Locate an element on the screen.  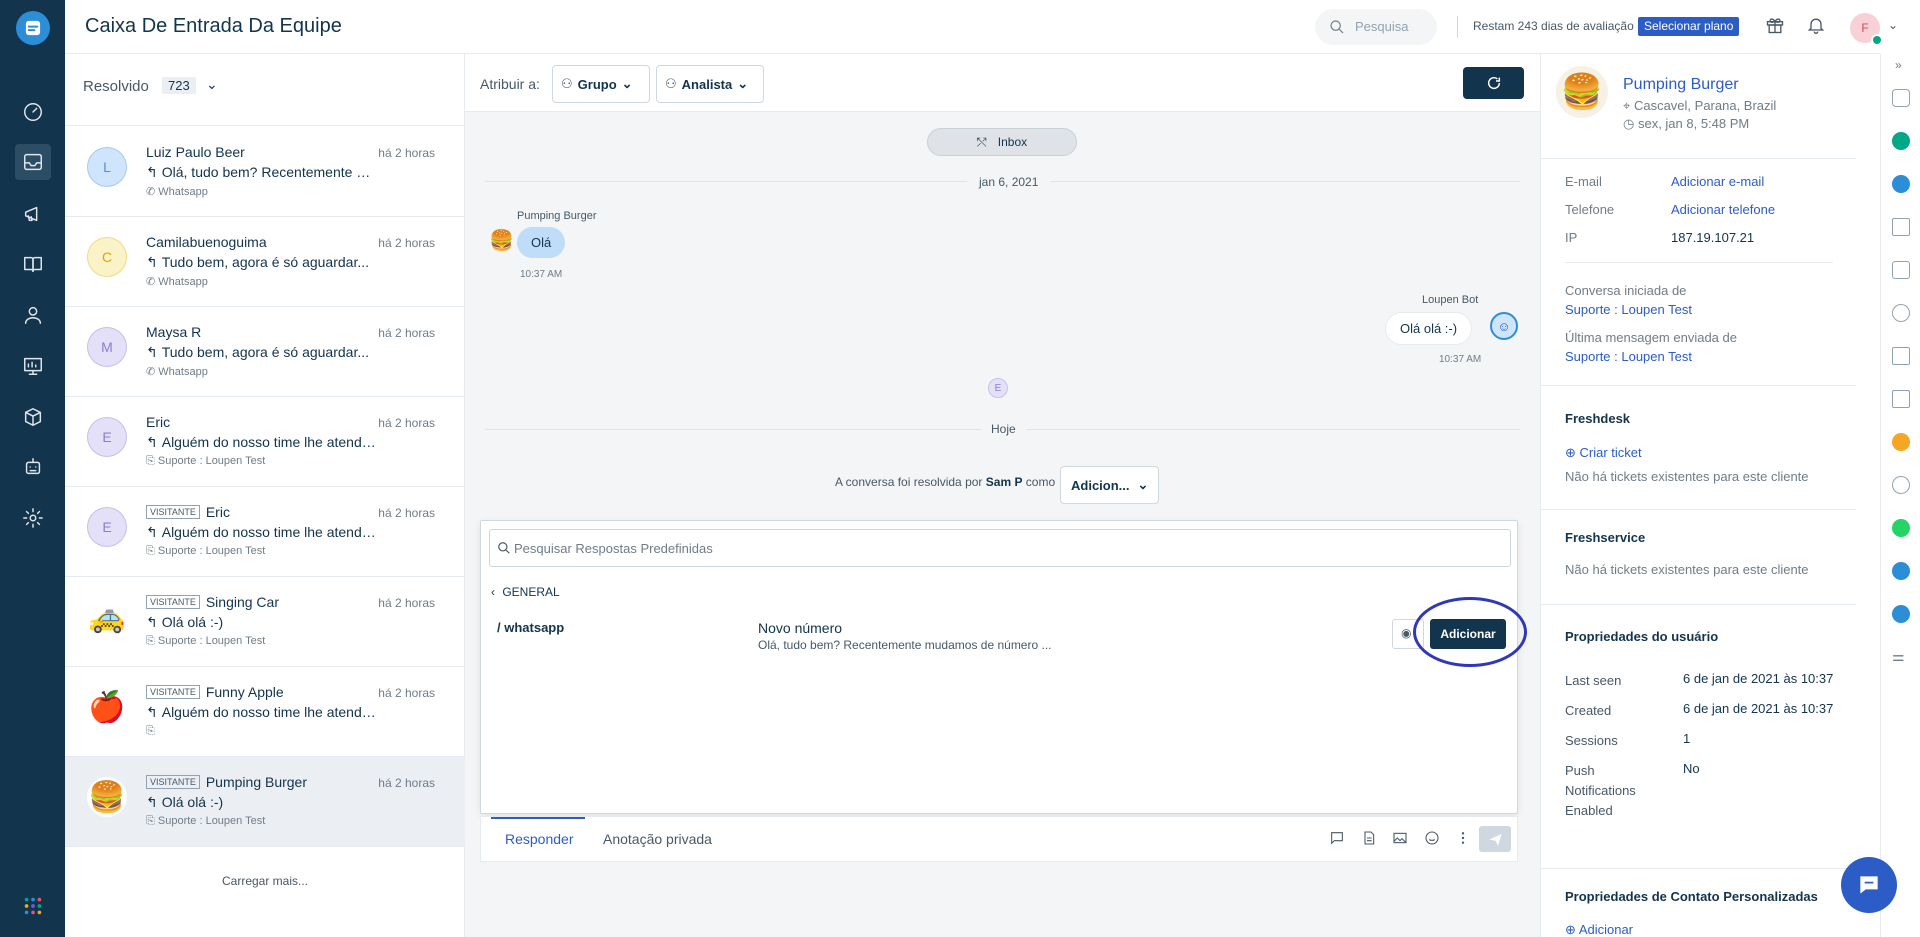
expand-chevron-icon: » is located at coordinates (1898, 65).